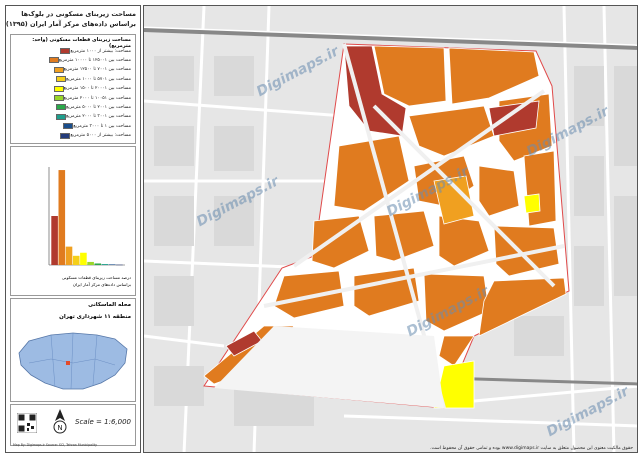 The height and width of the screenshot is (461, 643). Describe the element at coordinates (96, 277) in the screenshot. I see `chart-caption: درصد مساحت زیربنای قطعات مسکونی` at that location.